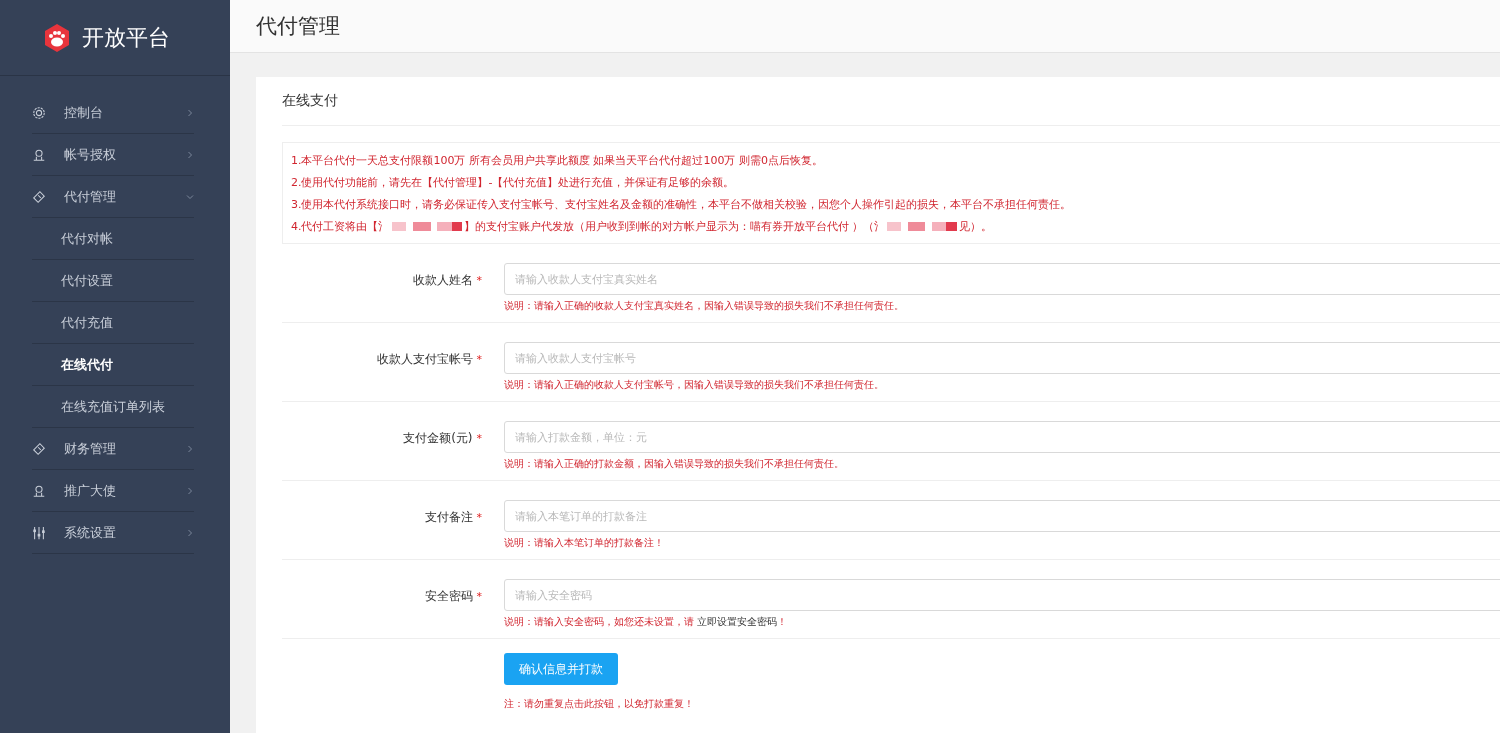  I want to click on sidebar-subitem: 代付充值, so click(113, 323).